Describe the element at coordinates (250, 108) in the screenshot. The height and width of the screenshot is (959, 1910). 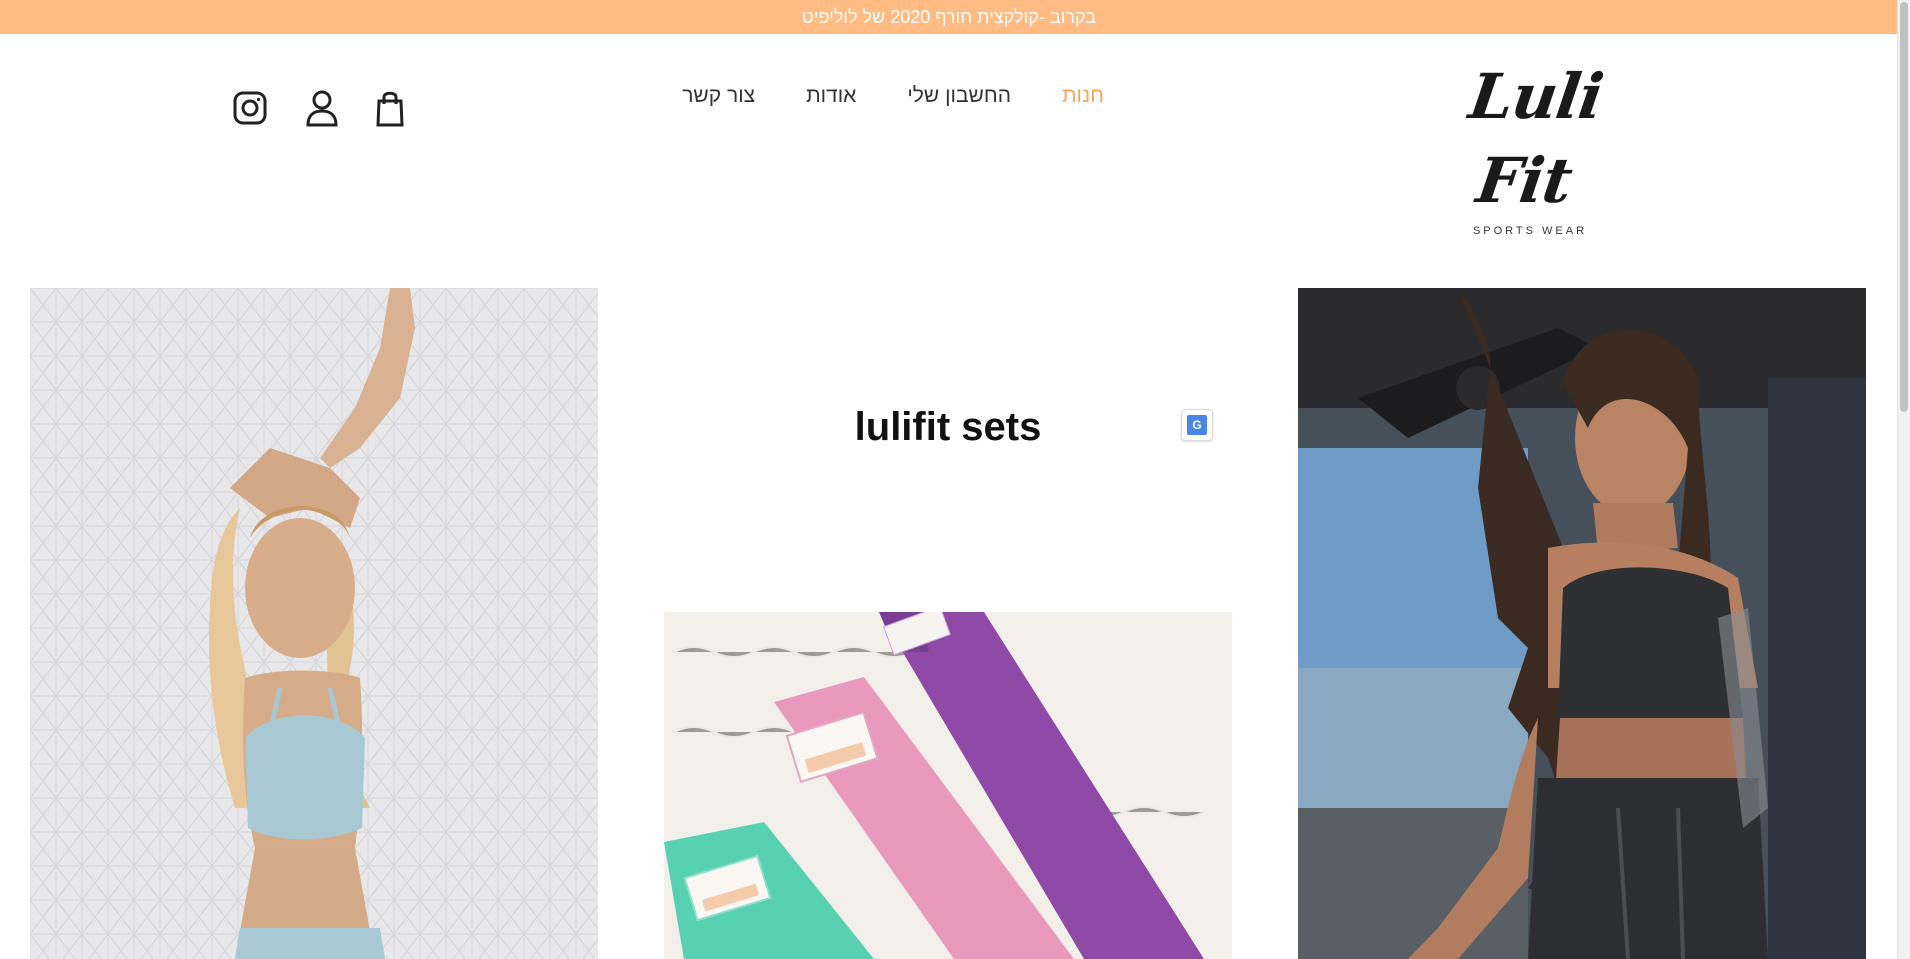
I see `instagram-icon` at that location.